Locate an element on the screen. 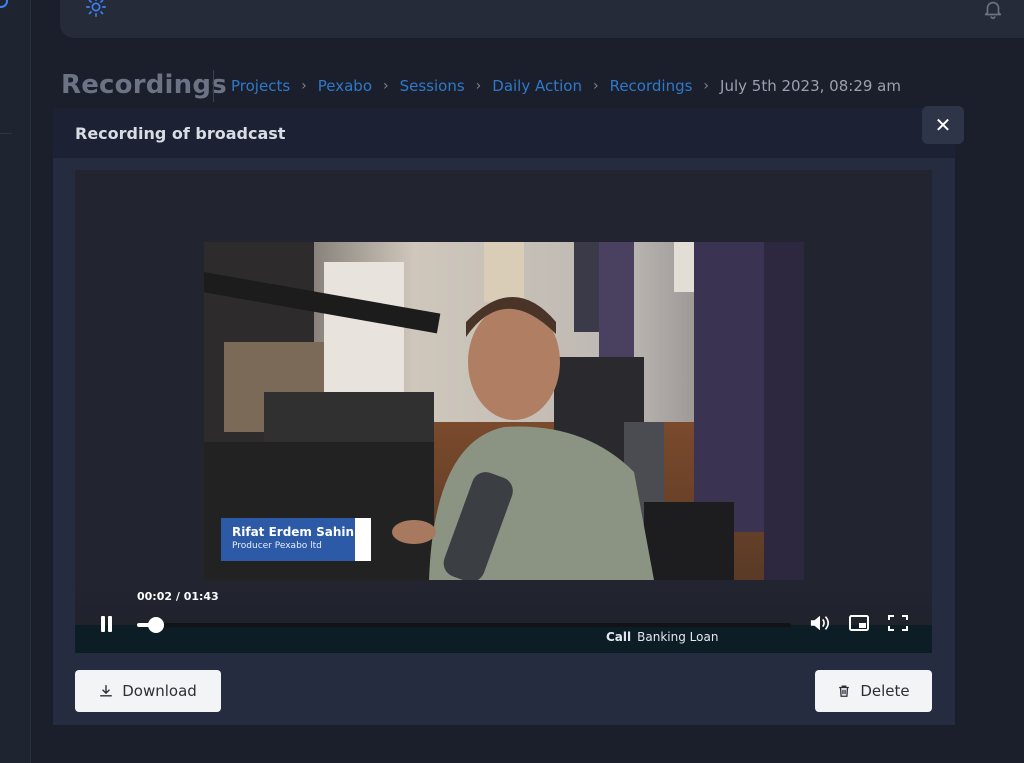 The height and width of the screenshot is (763, 1024). top-header-bar is located at coordinates (542, 19).